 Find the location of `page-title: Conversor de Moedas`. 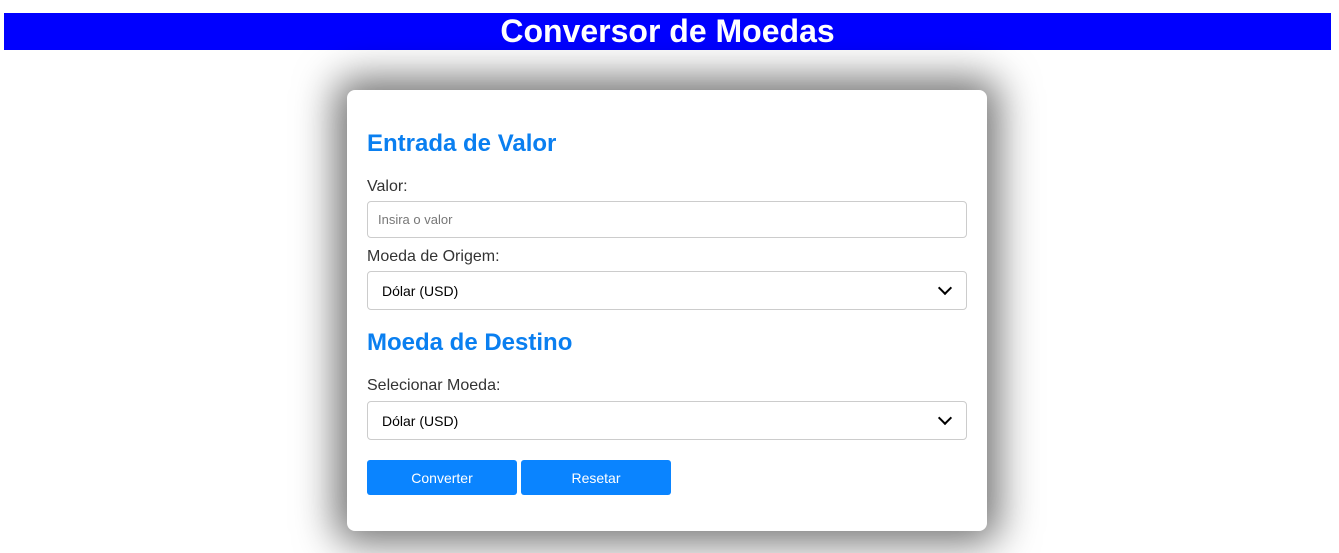

page-title: Conversor de Moedas is located at coordinates (667, 31).